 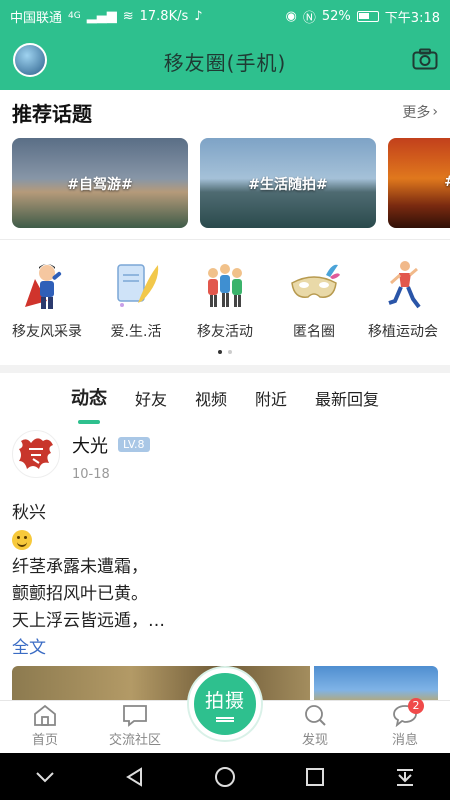 I want to click on battery-icon, so click(x=367, y=16).